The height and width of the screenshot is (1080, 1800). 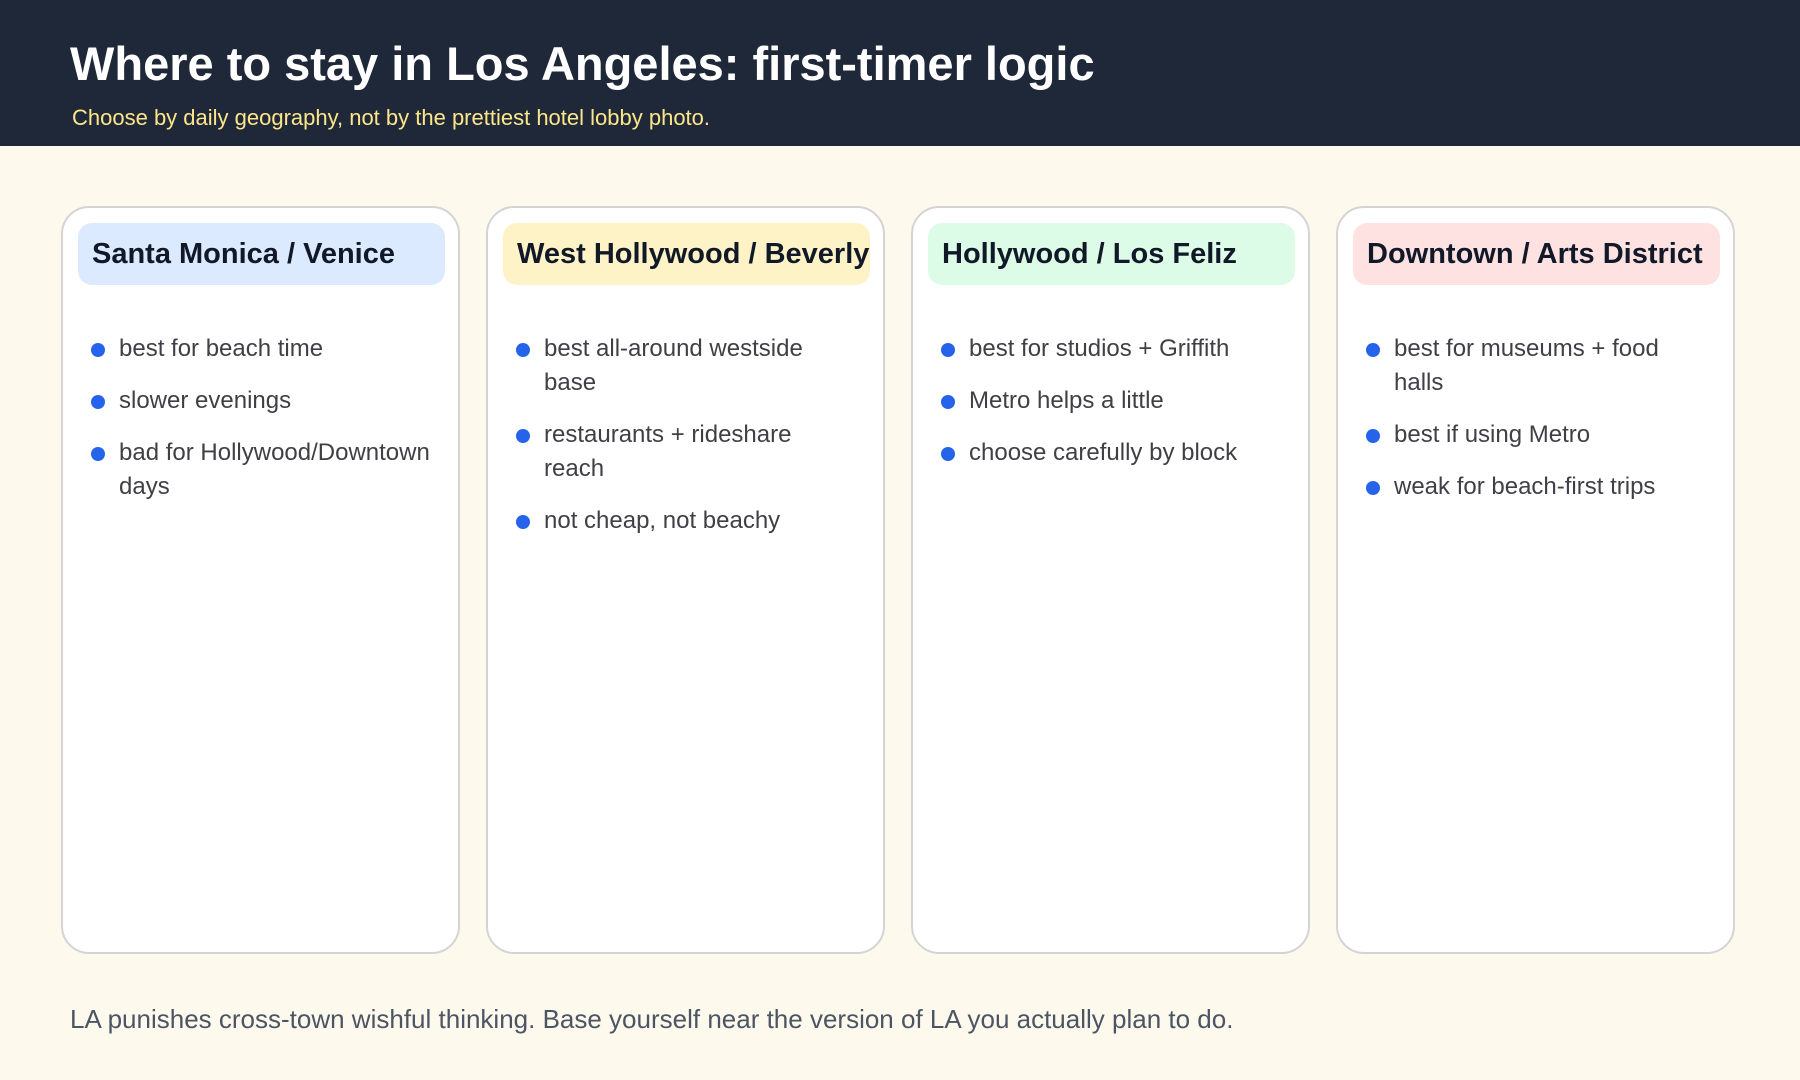 I want to click on list-item: weak for beach-first trips, so click(x=1536, y=487).